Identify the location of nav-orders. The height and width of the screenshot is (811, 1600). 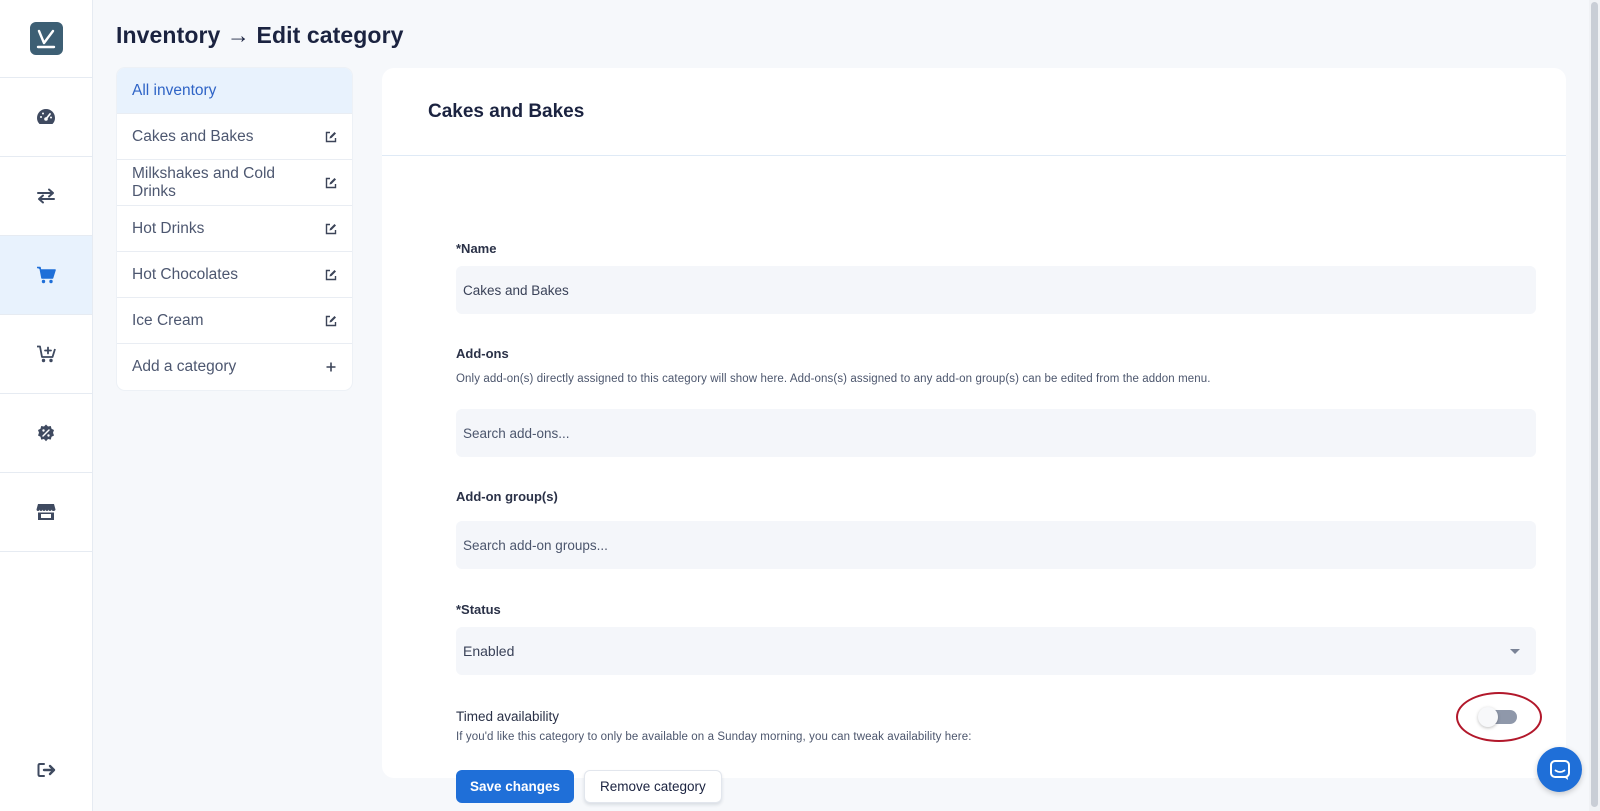
(46, 354).